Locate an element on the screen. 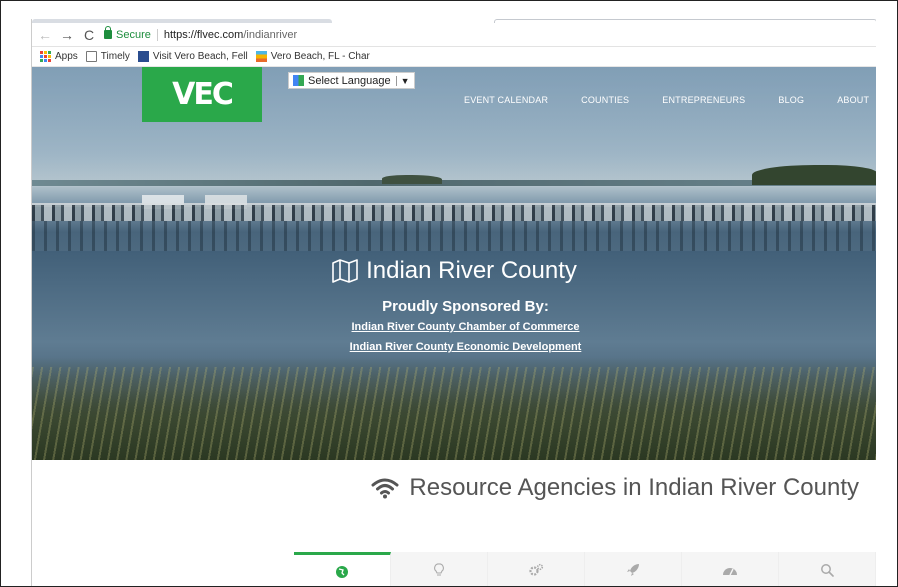 The image size is (898, 587). nav-event-calendar: EVENT CALENDAR is located at coordinates (506, 100).